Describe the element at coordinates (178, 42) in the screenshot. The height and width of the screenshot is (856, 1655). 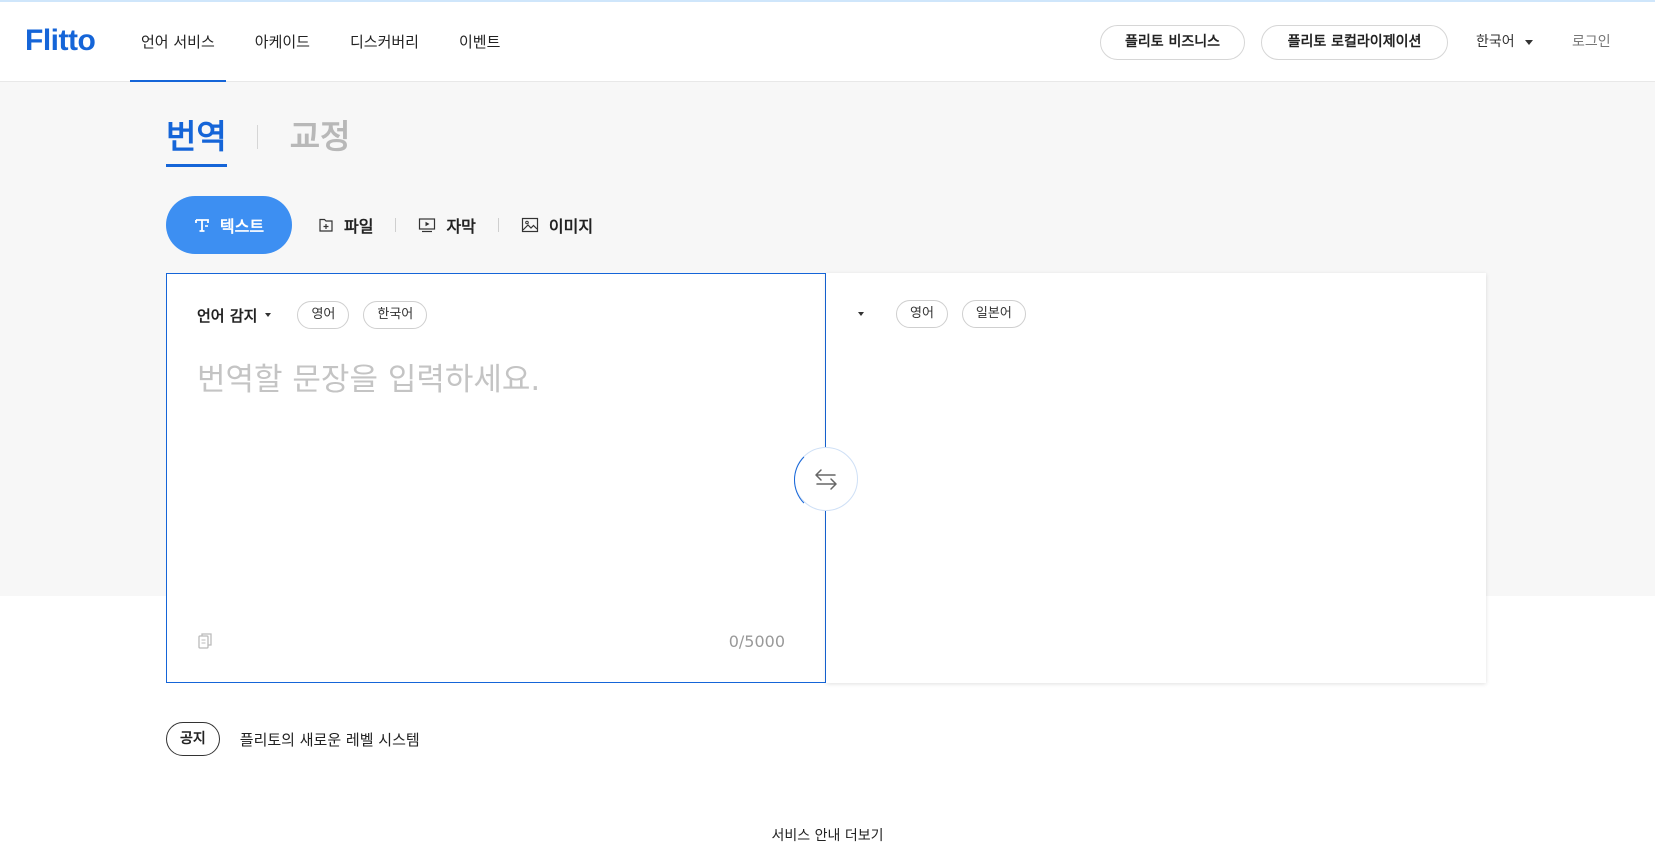
I see `nav-language-service: 언어 서비스` at that location.